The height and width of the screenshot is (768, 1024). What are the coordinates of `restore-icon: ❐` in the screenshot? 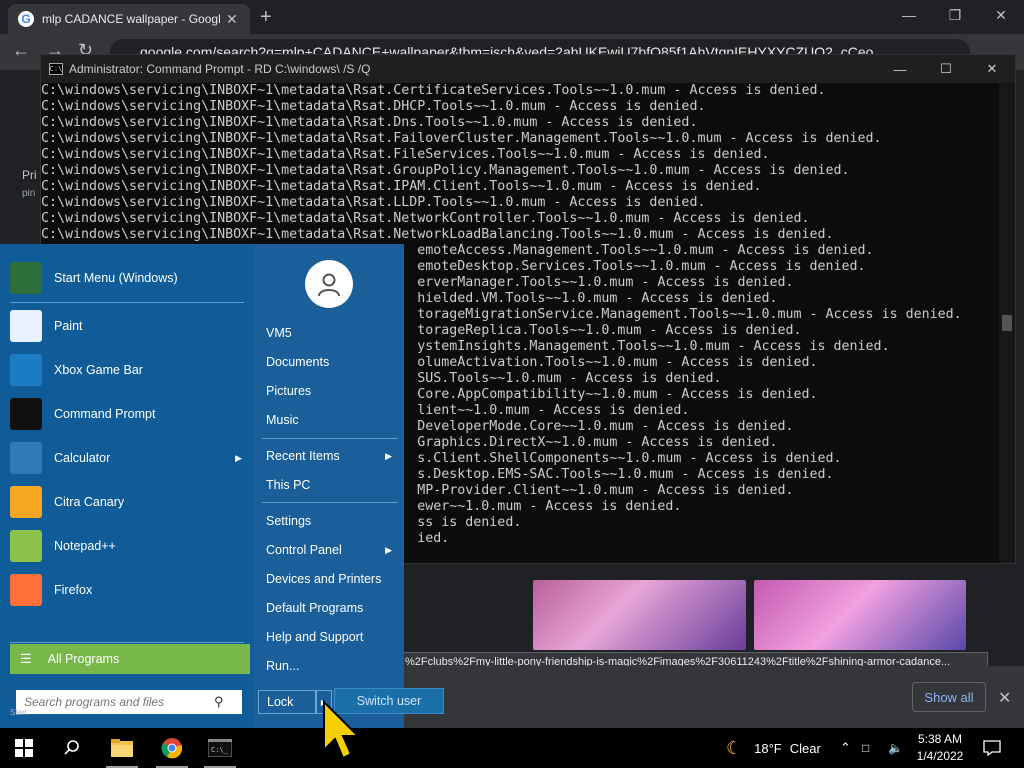 It's located at (955, 15).